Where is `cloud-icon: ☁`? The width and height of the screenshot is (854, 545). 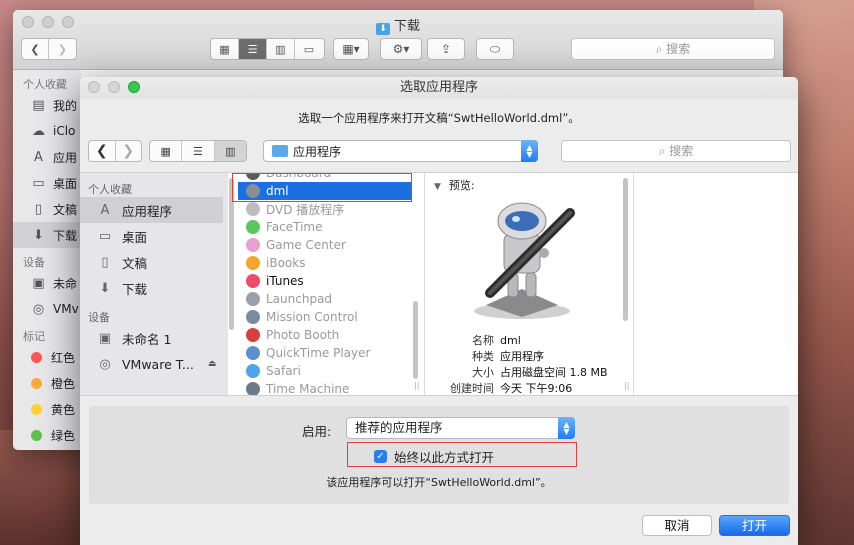
cloud-icon: ☁ is located at coordinates (38, 131).